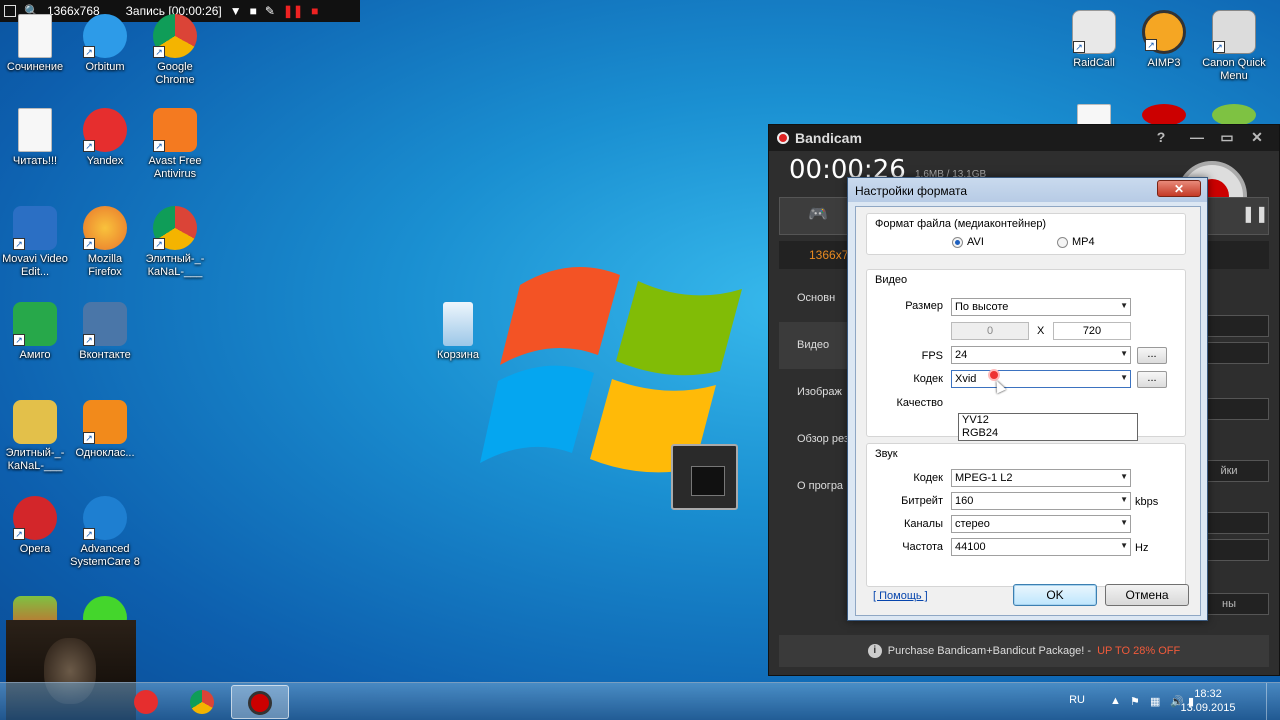 The height and width of the screenshot is (720, 1280). I want to click on dropdown-icon: ▼, so click(236, 11).